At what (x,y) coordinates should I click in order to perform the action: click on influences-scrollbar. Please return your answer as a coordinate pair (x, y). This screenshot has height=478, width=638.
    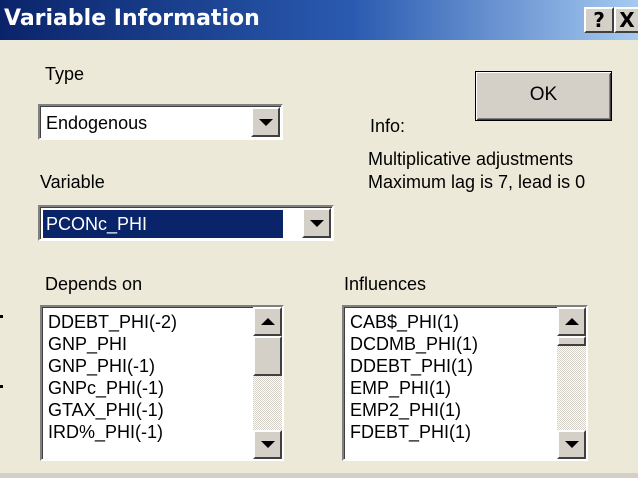
    Looking at the image, I should click on (571, 383).